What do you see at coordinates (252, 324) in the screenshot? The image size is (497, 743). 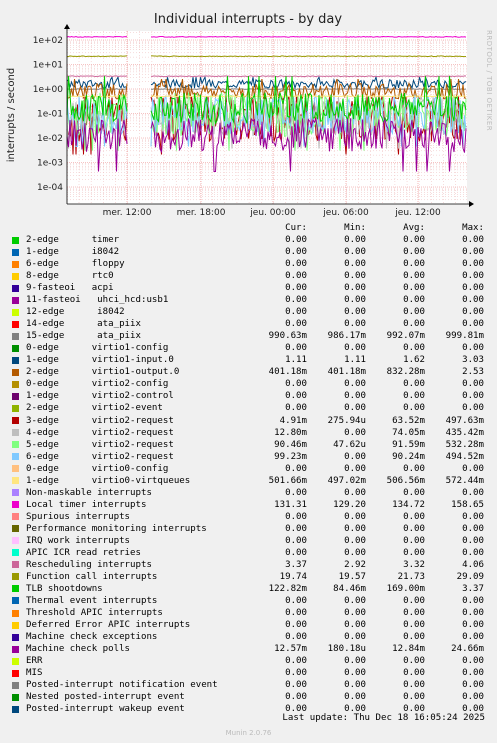 I see `legend-row: 14-edge ata_piix 0.00 0.00 0.00 0.00` at bounding box center [252, 324].